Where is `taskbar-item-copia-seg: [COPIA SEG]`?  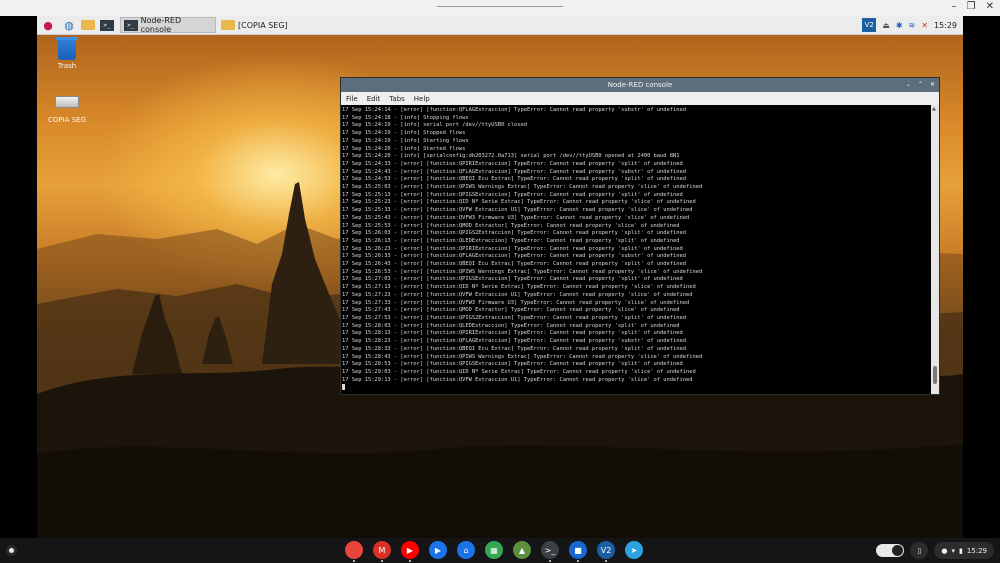 taskbar-item-copia-seg: [COPIA SEG] is located at coordinates (259, 25).